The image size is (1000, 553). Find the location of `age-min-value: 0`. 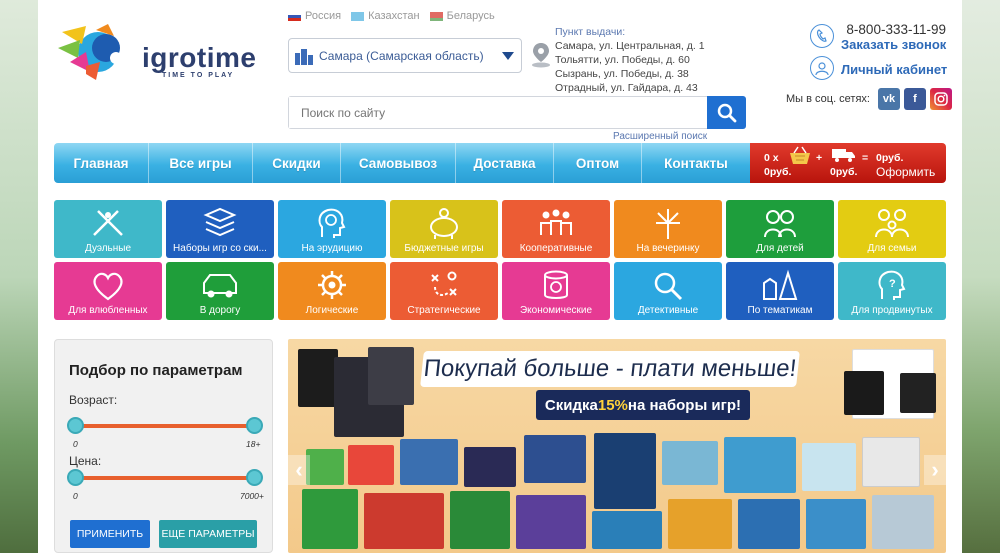

age-min-value: 0 is located at coordinates (75, 444).